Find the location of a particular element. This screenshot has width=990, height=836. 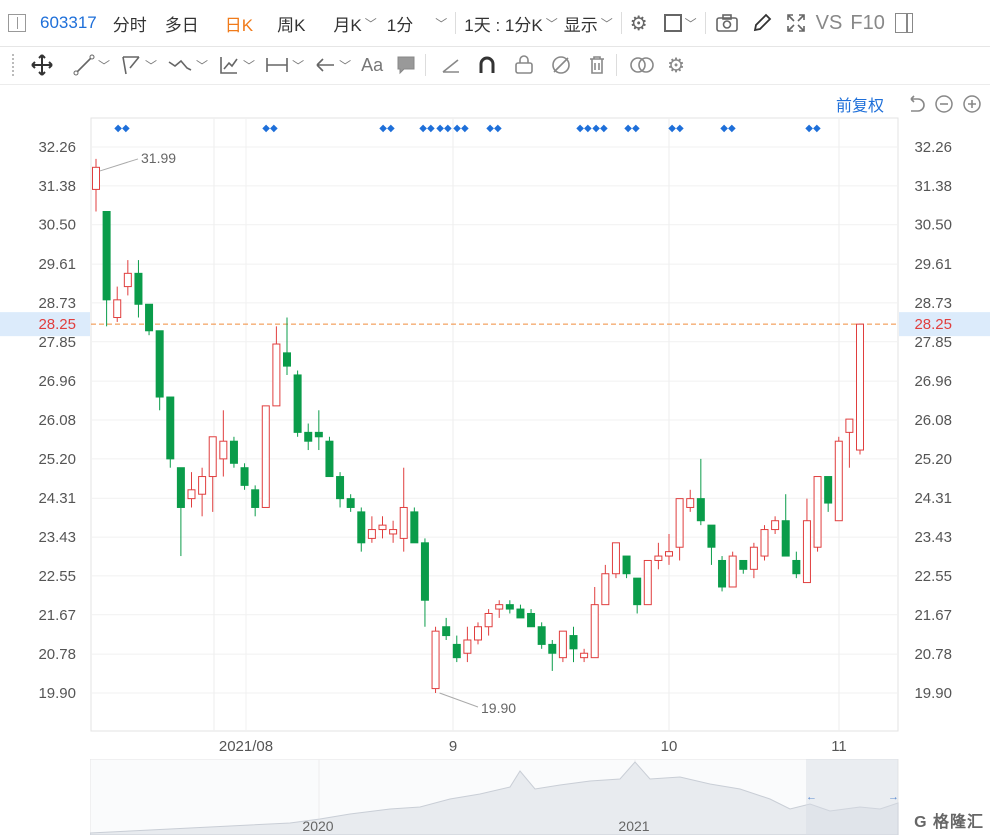

stock-code: 603317 is located at coordinates (68, 23).